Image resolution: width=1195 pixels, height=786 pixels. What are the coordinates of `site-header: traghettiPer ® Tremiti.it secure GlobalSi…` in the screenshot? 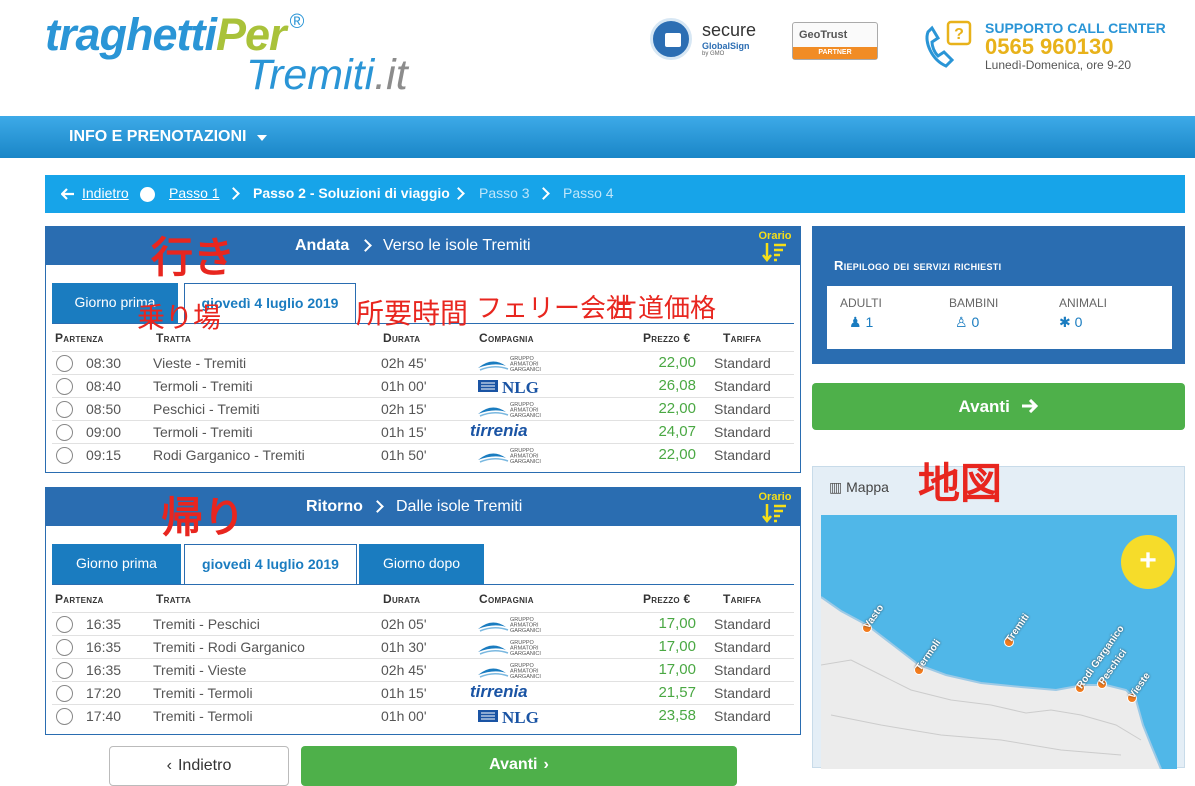 It's located at (597, 58).